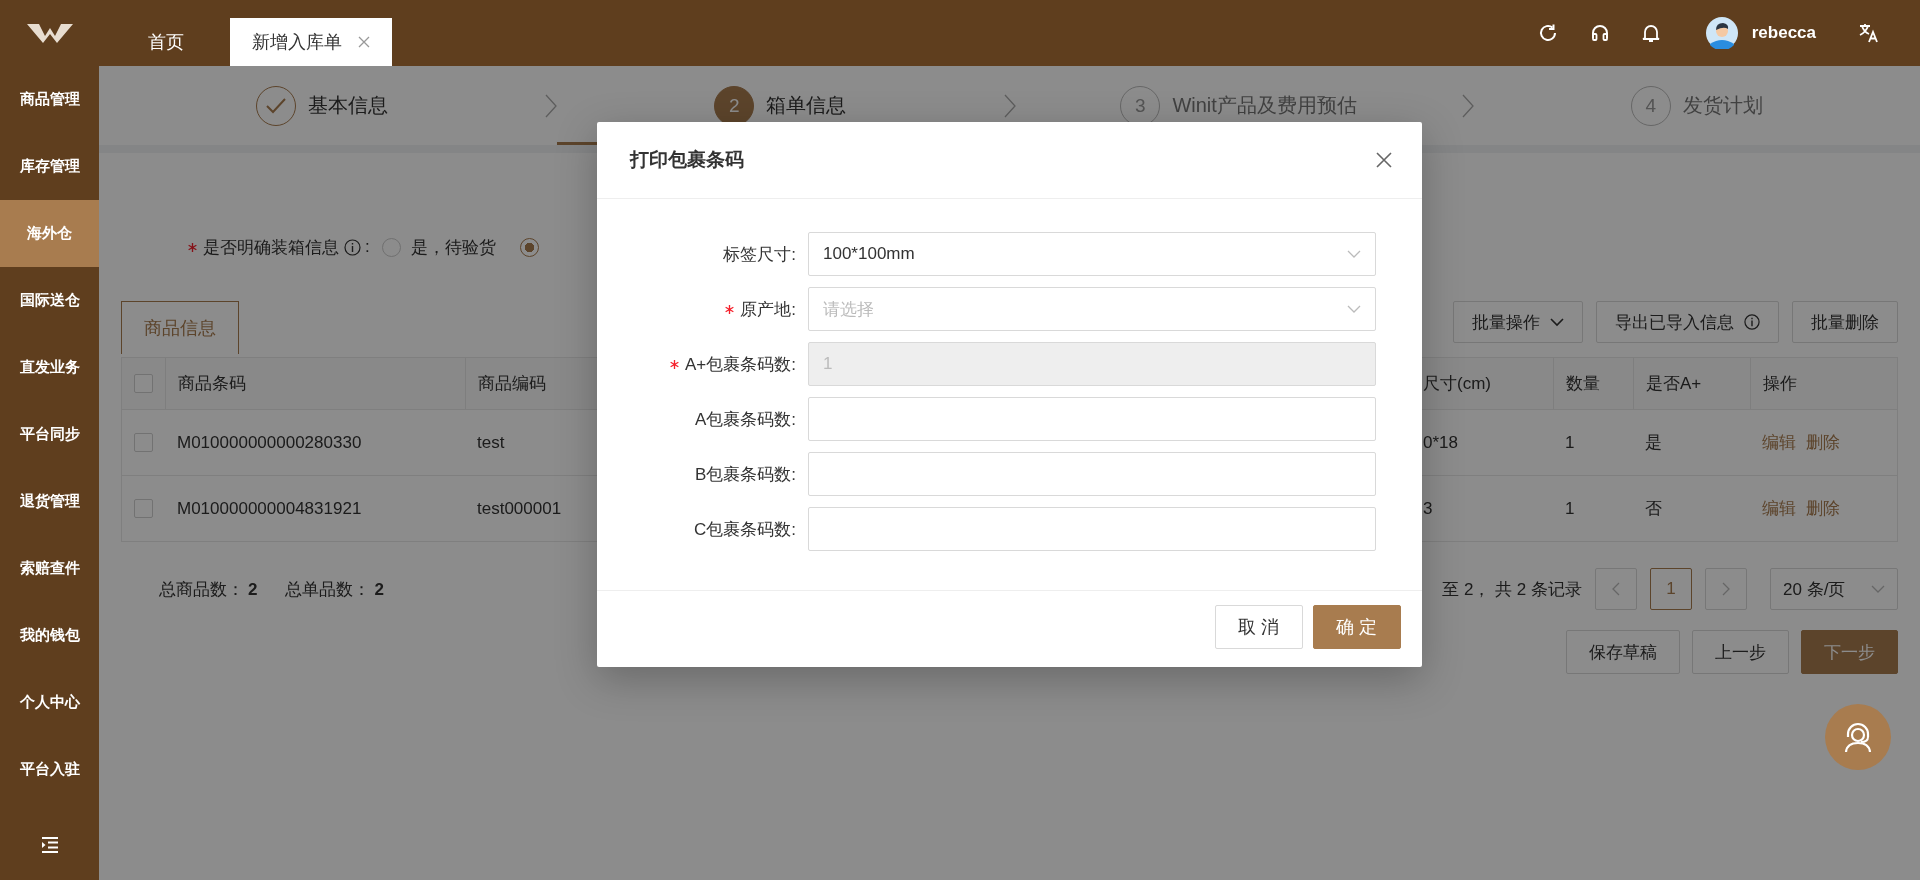 This screenshot has width=1920, height=880. I want to click on step-label: 箱单信息, so click(806, 105).